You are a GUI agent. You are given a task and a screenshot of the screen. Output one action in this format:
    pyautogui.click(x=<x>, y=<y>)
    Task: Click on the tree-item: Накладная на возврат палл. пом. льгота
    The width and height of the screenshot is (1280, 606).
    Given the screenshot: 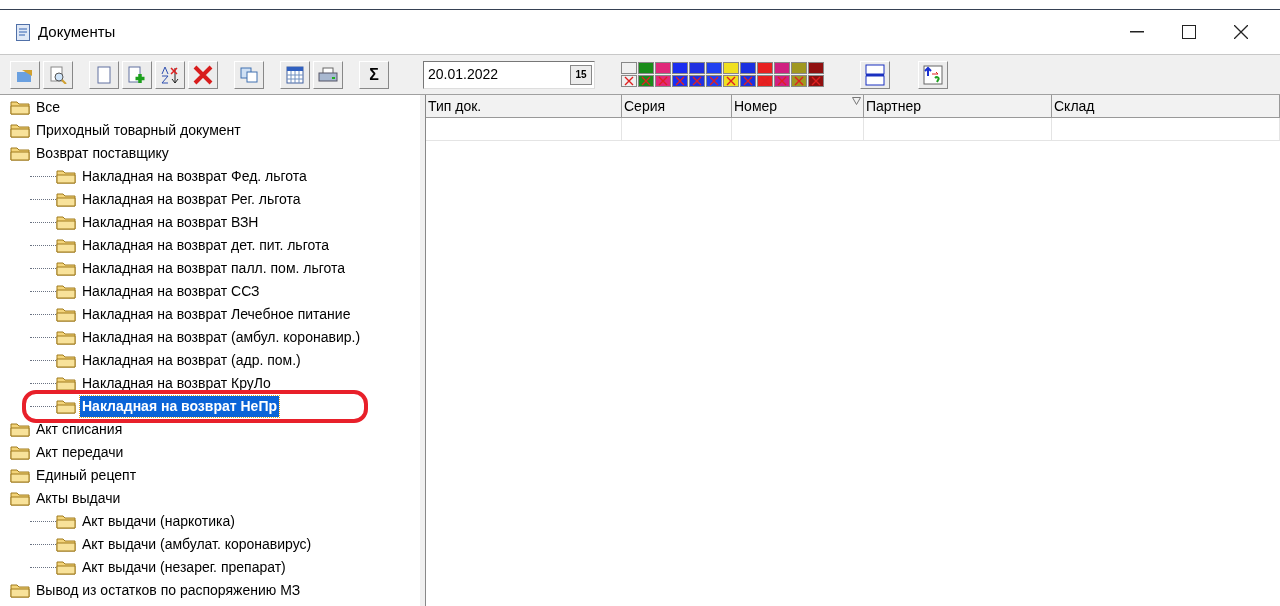 What is the action you would take?
    pyautogui.click(x=214, y=268)
    